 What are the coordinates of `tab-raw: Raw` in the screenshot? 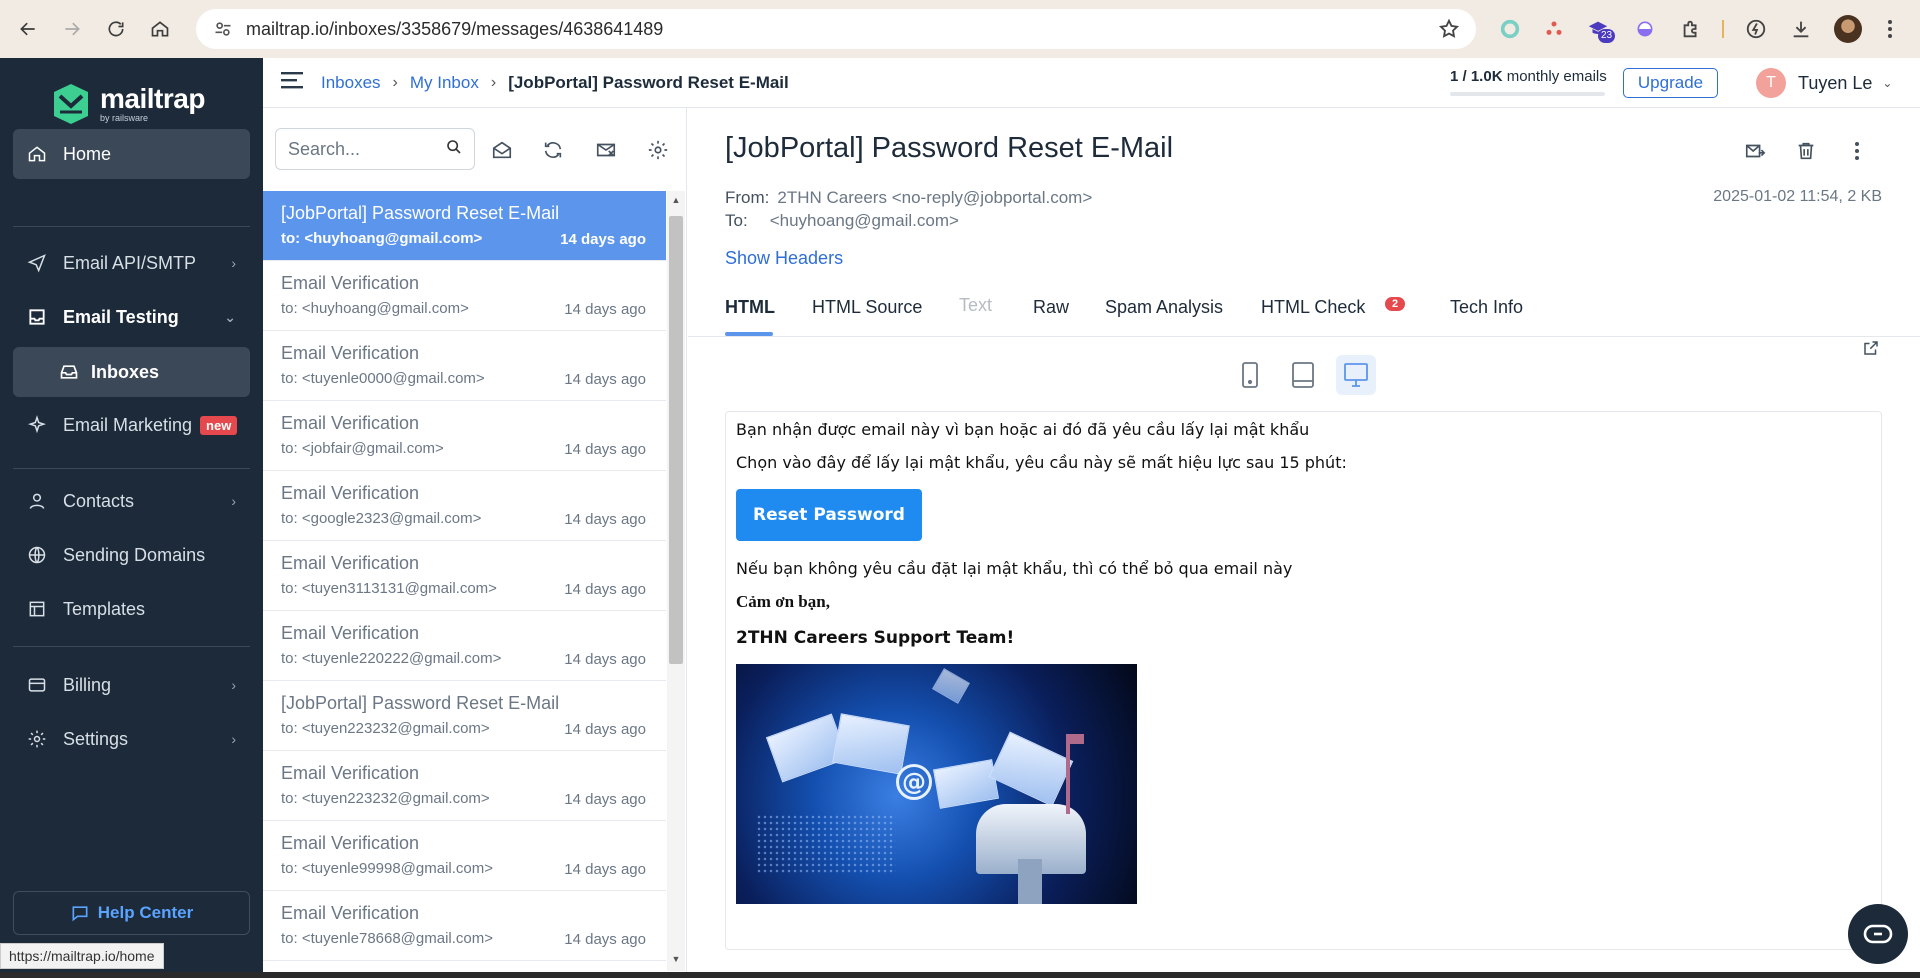 It's located at (1051, 307).